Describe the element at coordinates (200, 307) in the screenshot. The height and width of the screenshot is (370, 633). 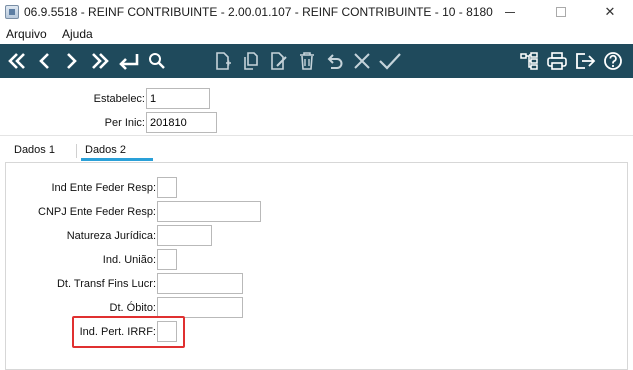
I see `dt-obito-field` at that location.